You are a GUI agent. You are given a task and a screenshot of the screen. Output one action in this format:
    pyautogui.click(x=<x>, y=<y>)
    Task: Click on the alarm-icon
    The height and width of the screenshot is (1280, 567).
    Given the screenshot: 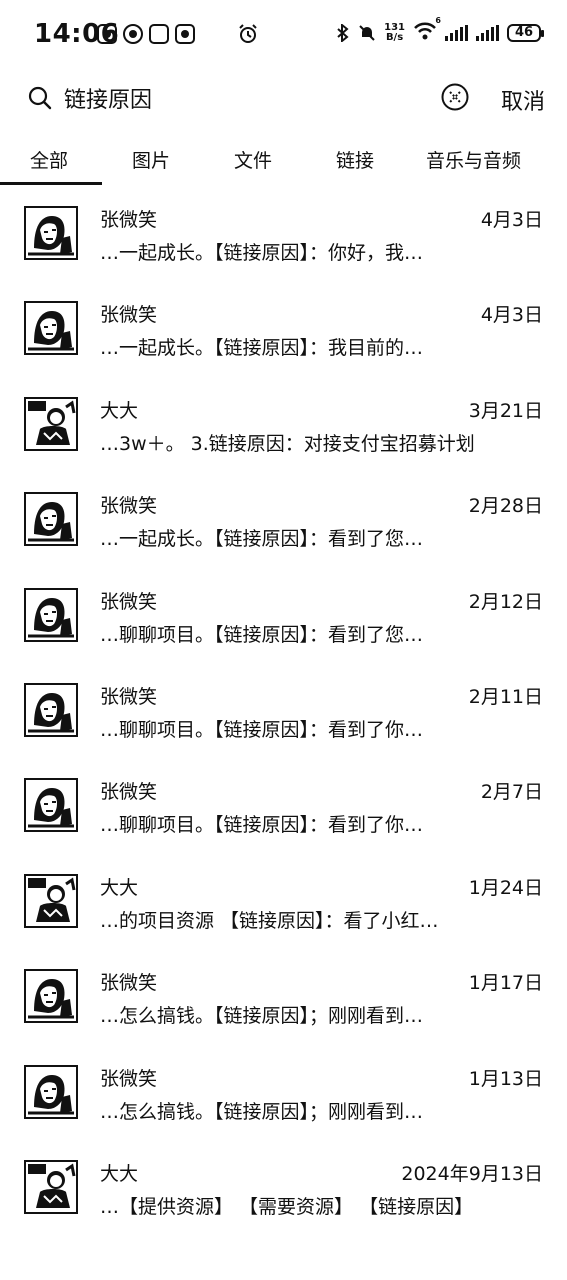 What is the action you would take?
    pyautogui.click(x=248, y=33)
    